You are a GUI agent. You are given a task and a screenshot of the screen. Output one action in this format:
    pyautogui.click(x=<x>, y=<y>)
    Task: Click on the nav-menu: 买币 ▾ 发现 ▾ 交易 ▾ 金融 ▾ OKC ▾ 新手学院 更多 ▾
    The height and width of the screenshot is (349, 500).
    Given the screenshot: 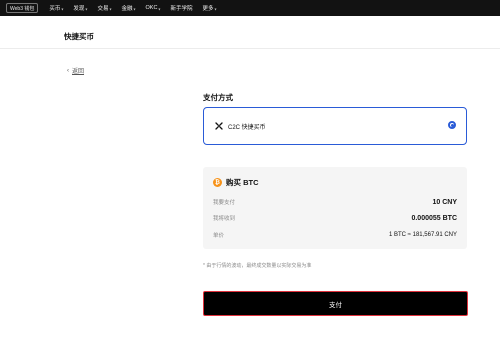 What is the action you would take?
    pyautogui.click(x=132, y=8)
    